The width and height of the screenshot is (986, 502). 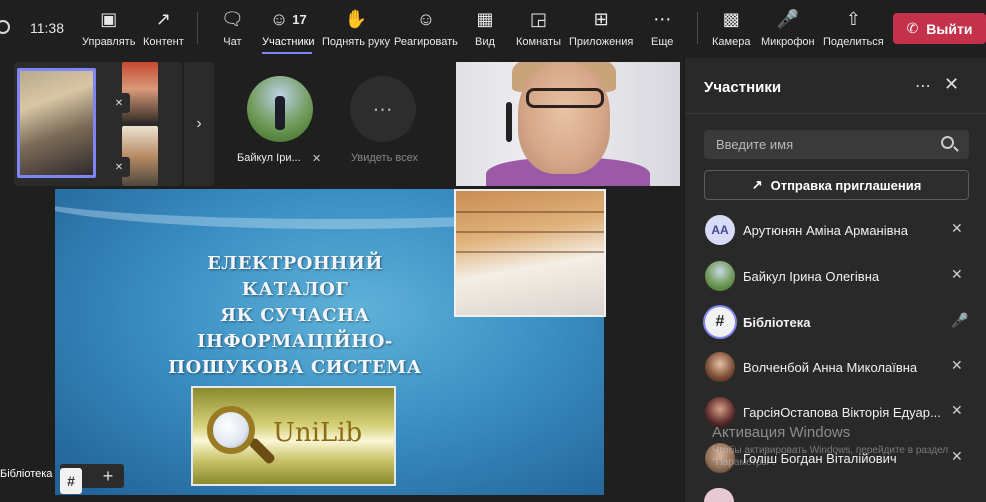 I want to click on participant-row: АА Арутюнян Аміна Арманівна ✕, so click(x=835, y=231).